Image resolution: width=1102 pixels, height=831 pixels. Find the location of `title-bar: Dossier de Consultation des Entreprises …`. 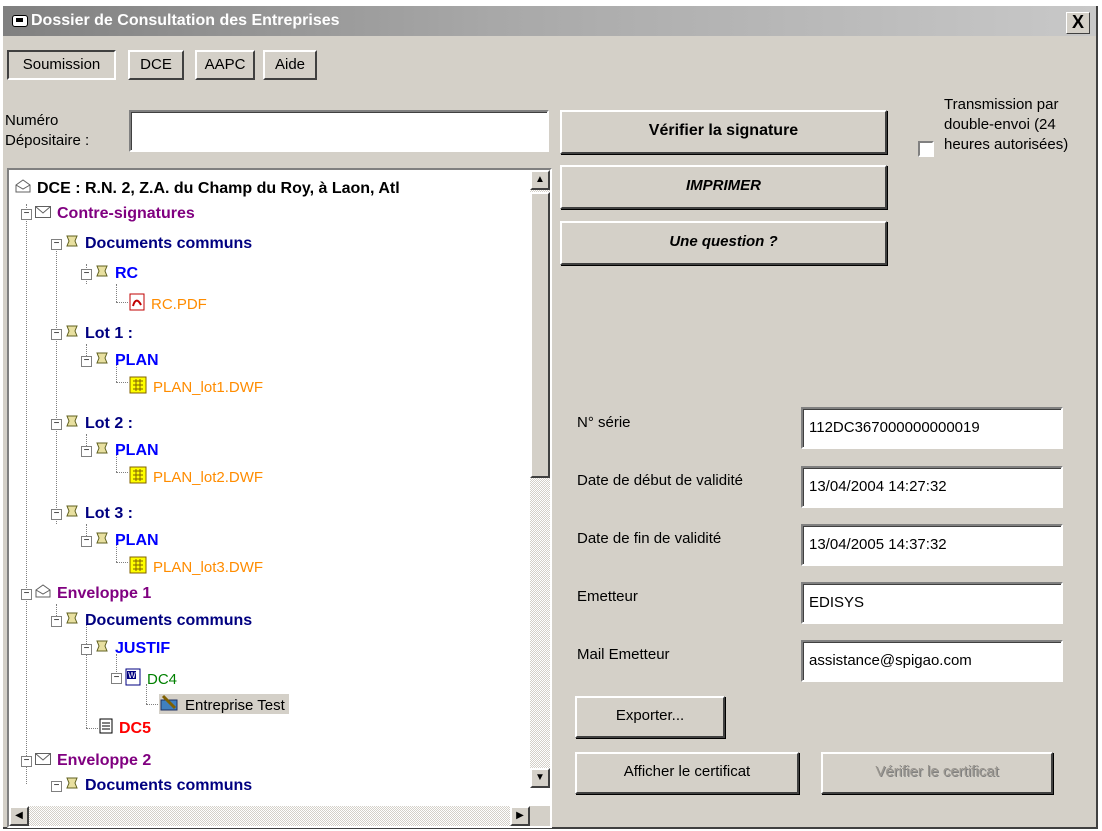

title-bar: Dossier de Consultation des Entreprises … is located at coordinates (549, 21).